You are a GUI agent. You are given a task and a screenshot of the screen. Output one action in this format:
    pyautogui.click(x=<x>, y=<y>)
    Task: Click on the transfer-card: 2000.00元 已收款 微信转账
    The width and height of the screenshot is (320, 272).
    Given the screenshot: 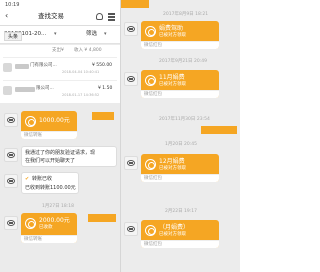 What is the action you would take?
    pyautogui.click(x=49, y=228)
    